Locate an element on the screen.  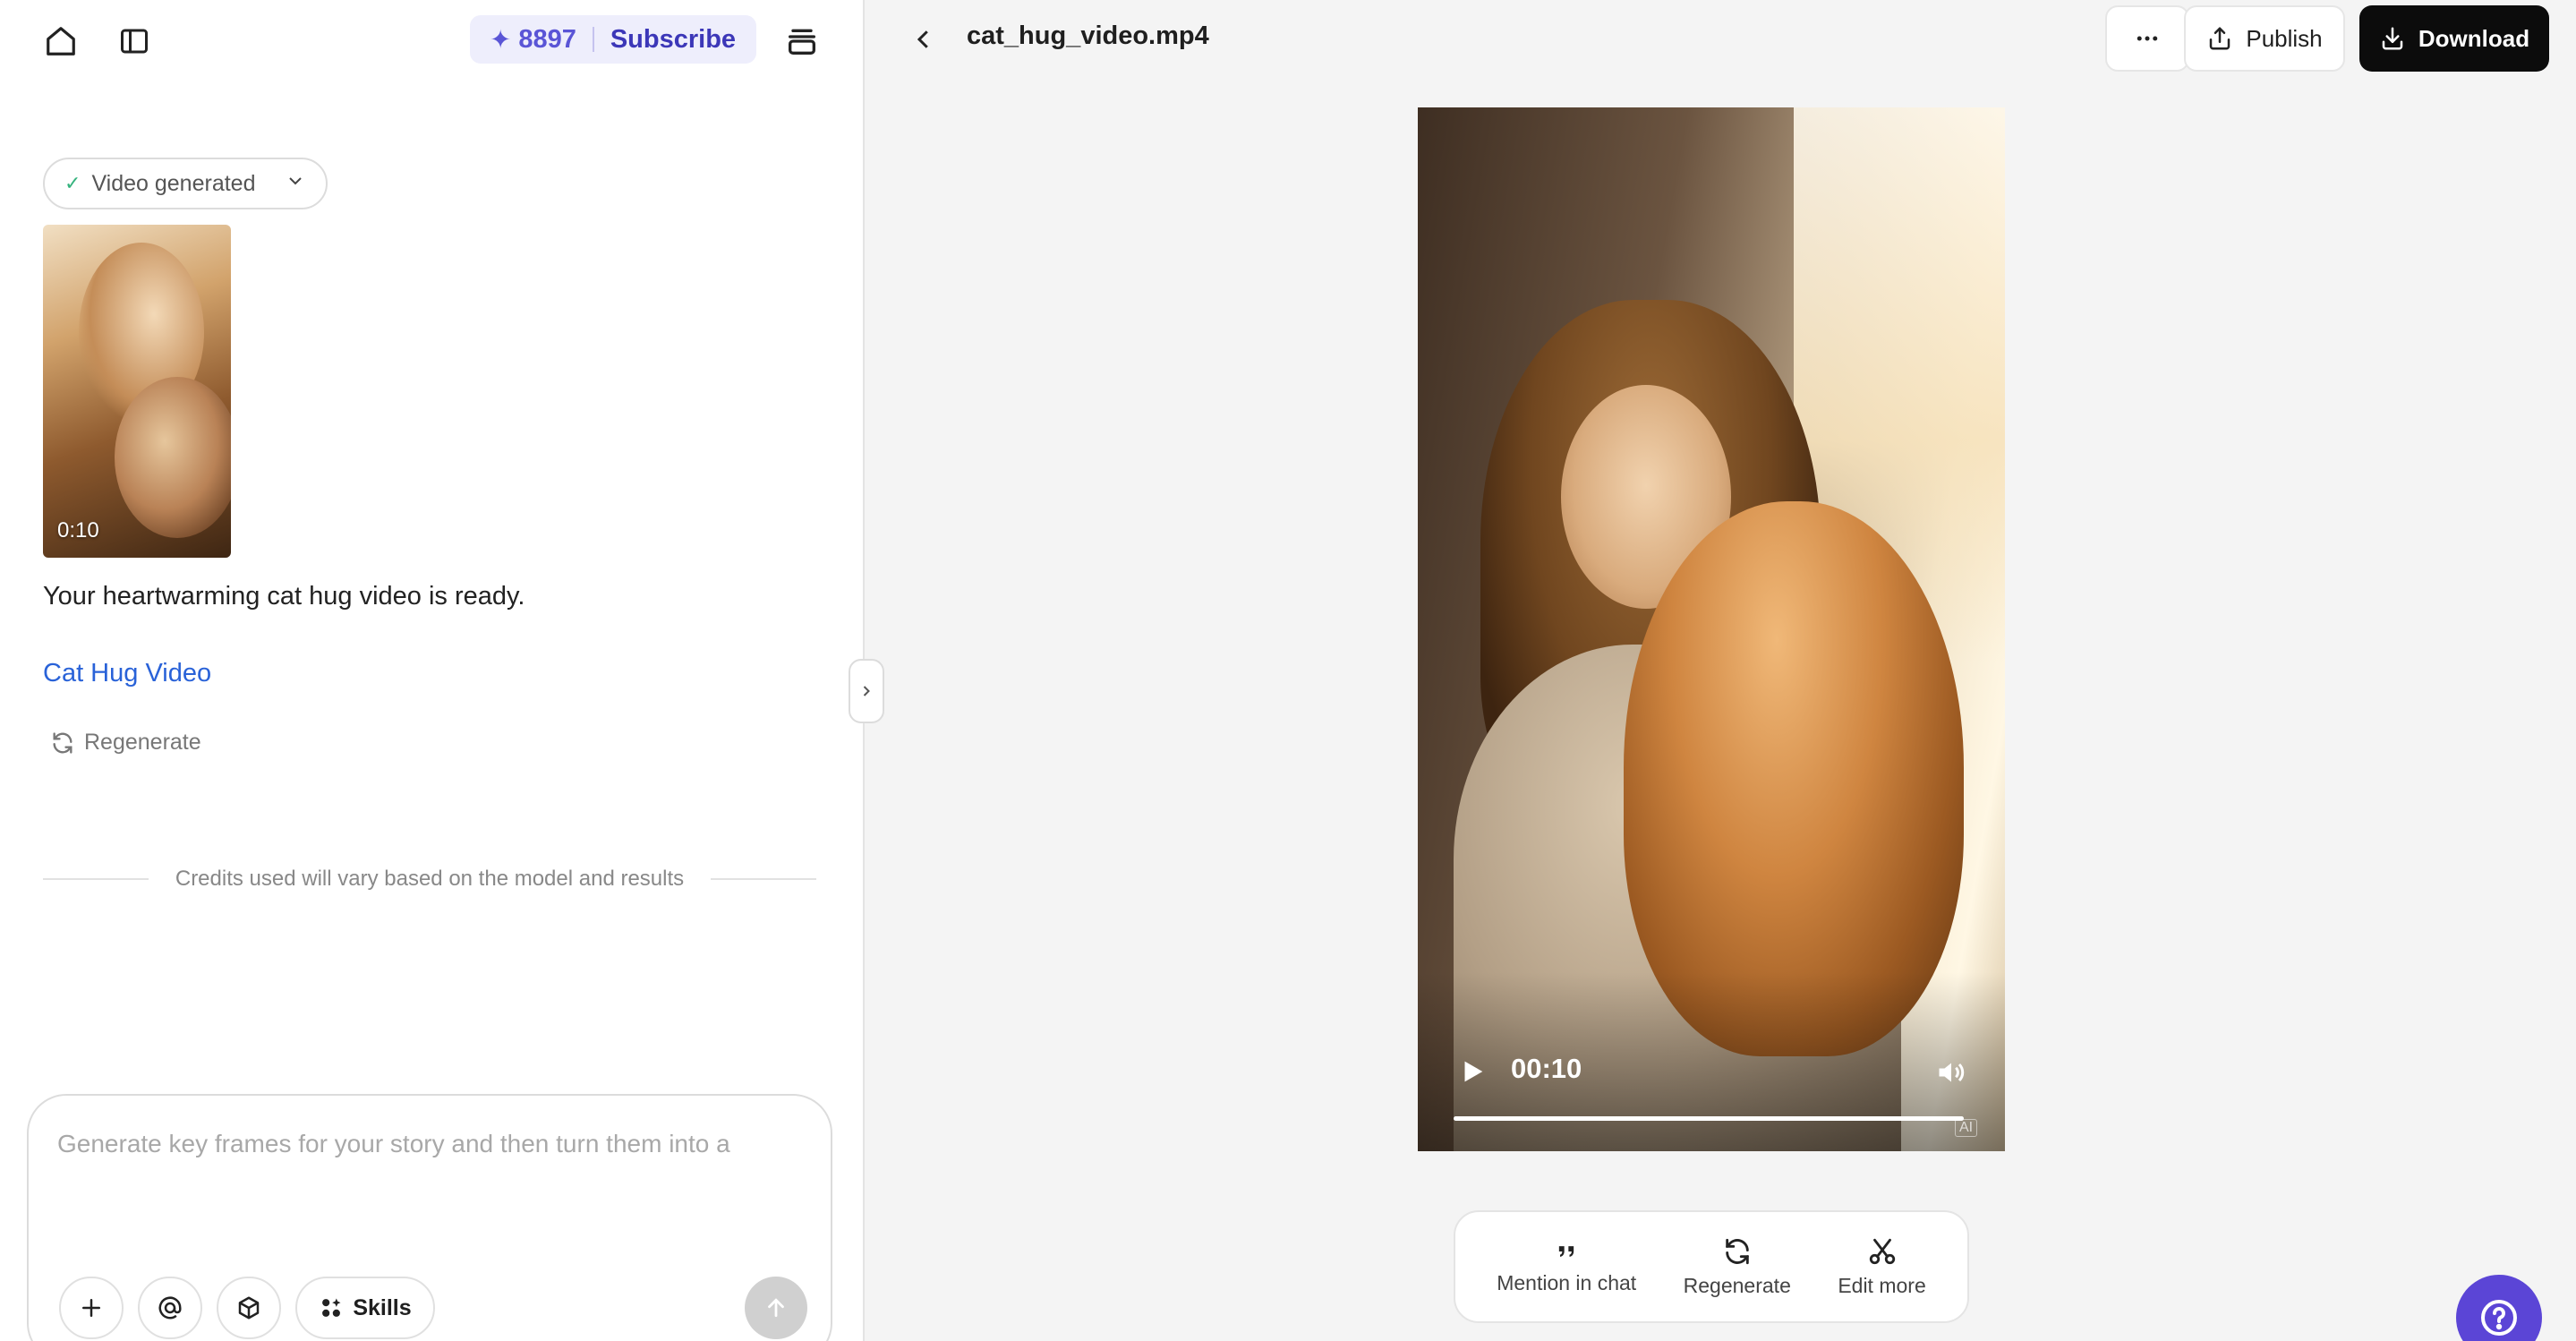
send-button is located at coordinates (776, 1308).